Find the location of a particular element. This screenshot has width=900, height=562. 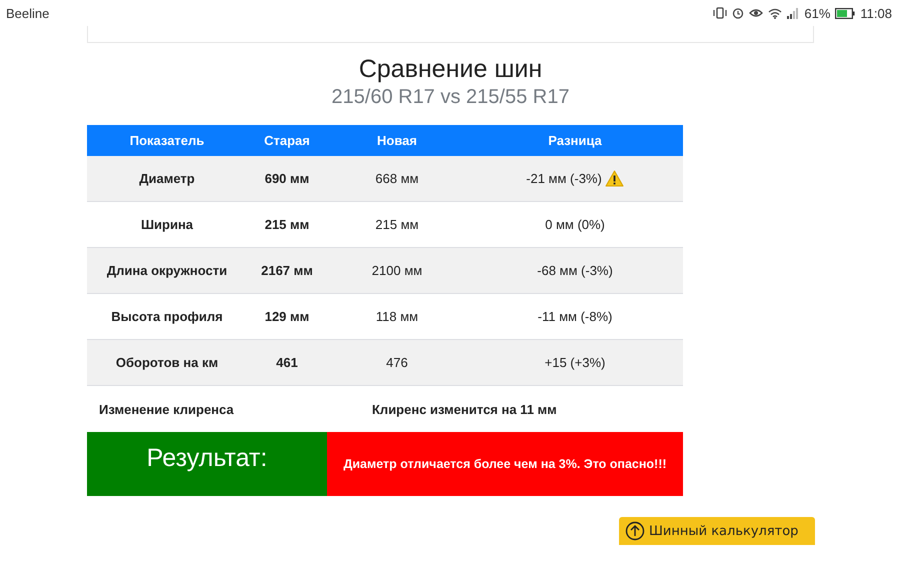

eye-icon is located at coordinates (756, 13).